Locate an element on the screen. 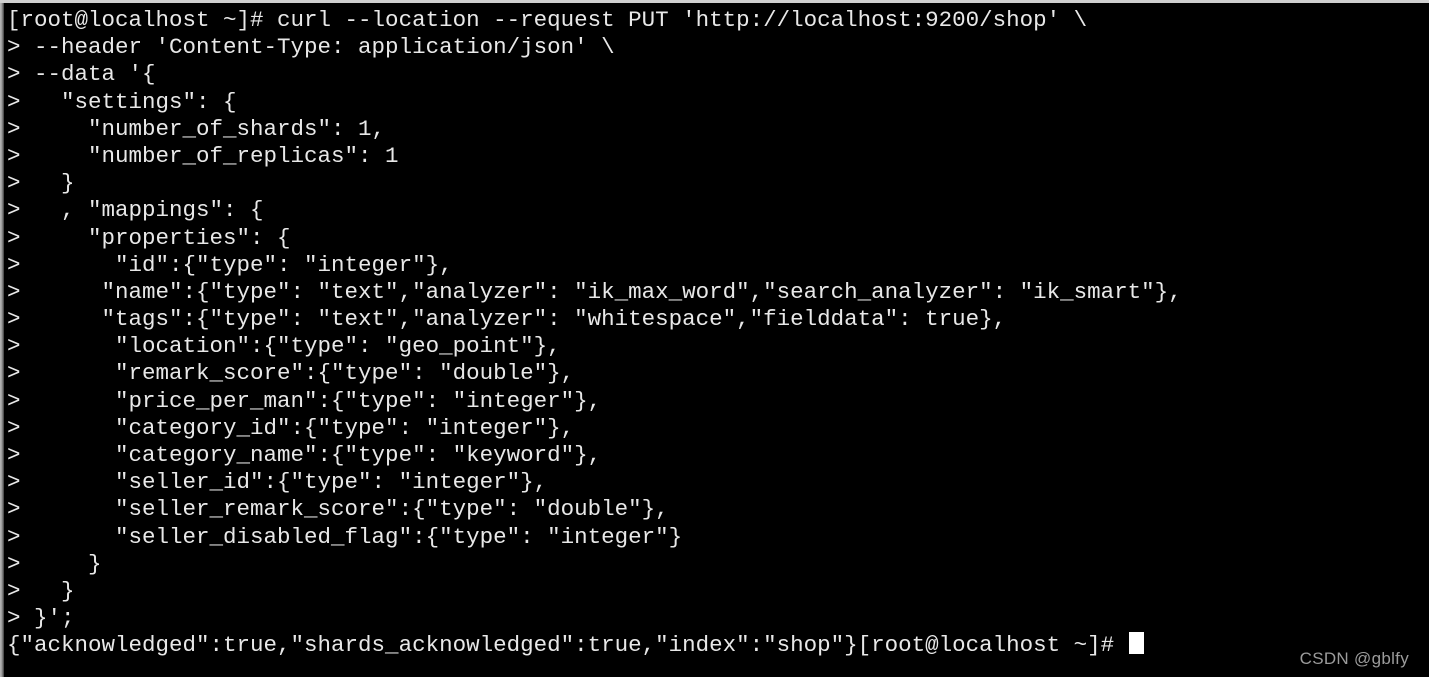 The height and width of the screenshot is (677, 1429). terminal-line: > "id":{"type": "integer"}, is located at coordinates (230, 264).